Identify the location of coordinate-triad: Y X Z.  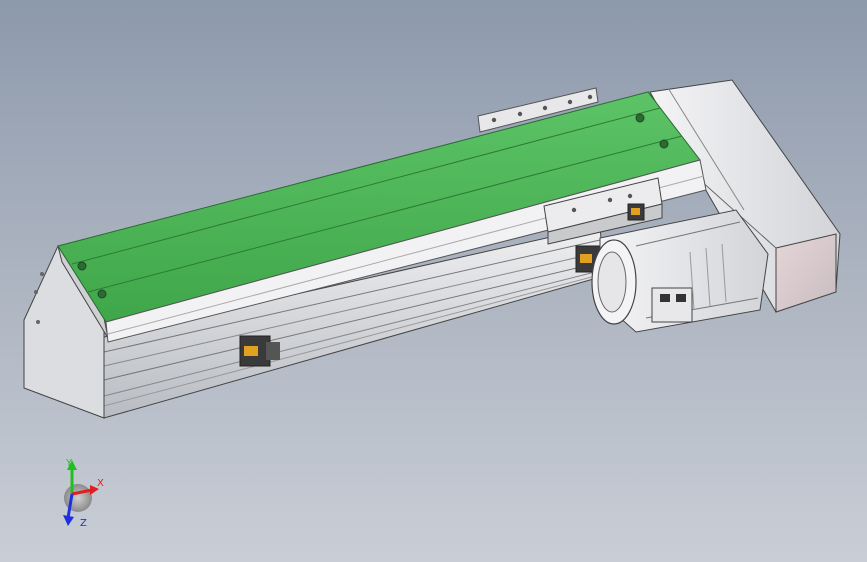
(83, 493).